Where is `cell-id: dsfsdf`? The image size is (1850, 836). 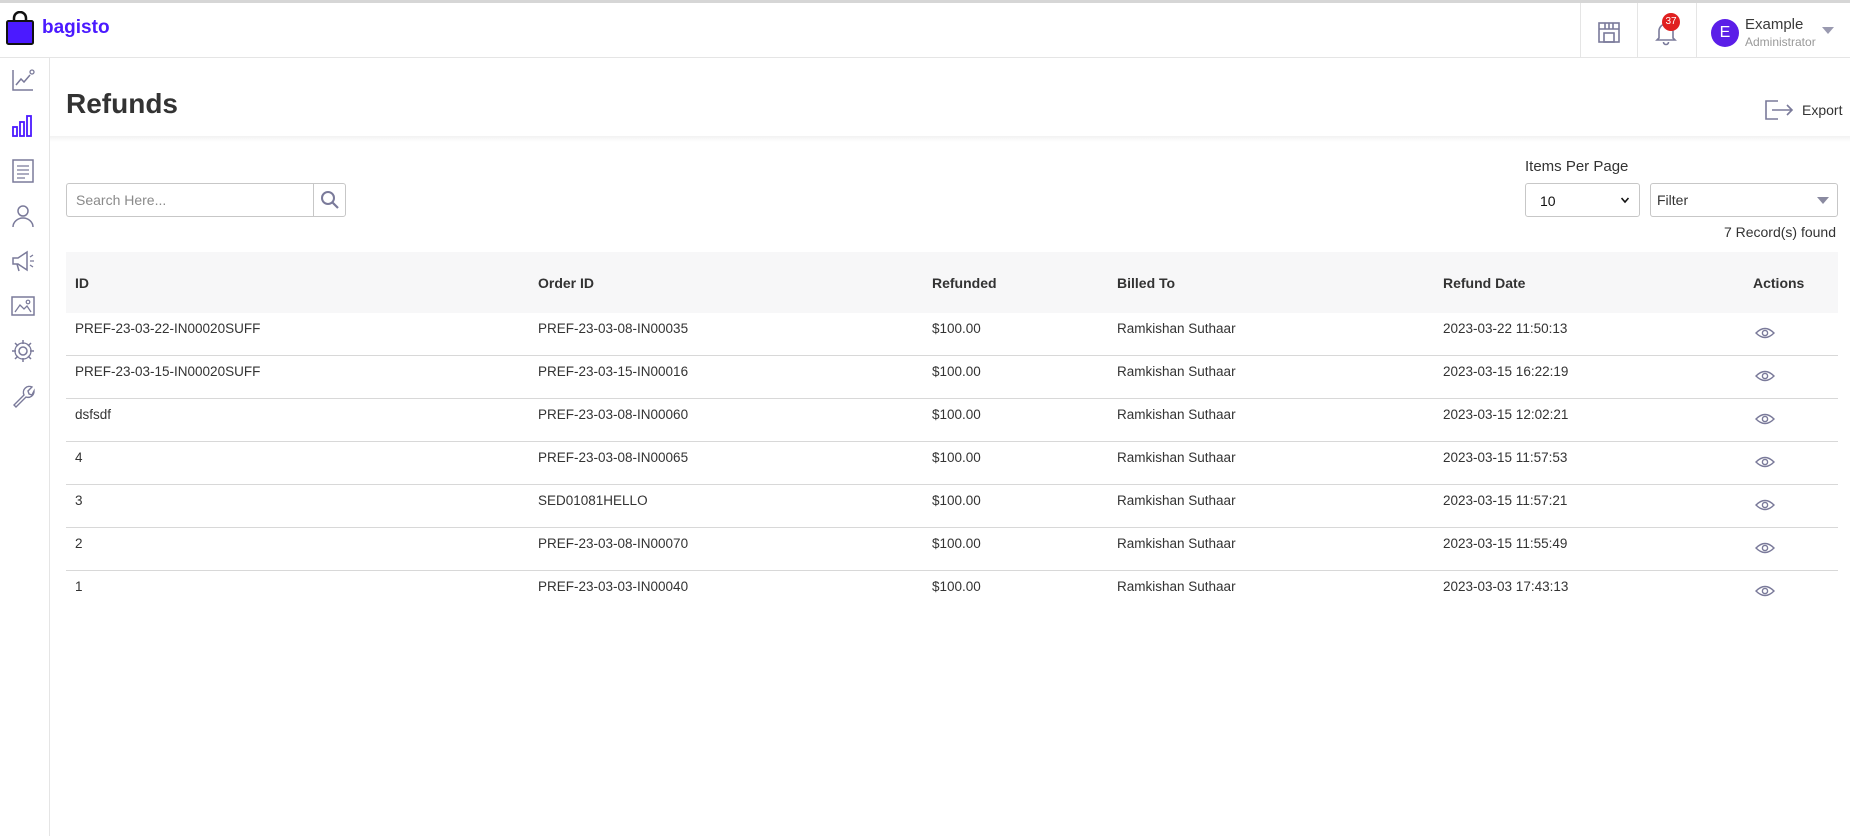 cell-id: dsfsdf is located at coordinates (93, 414).